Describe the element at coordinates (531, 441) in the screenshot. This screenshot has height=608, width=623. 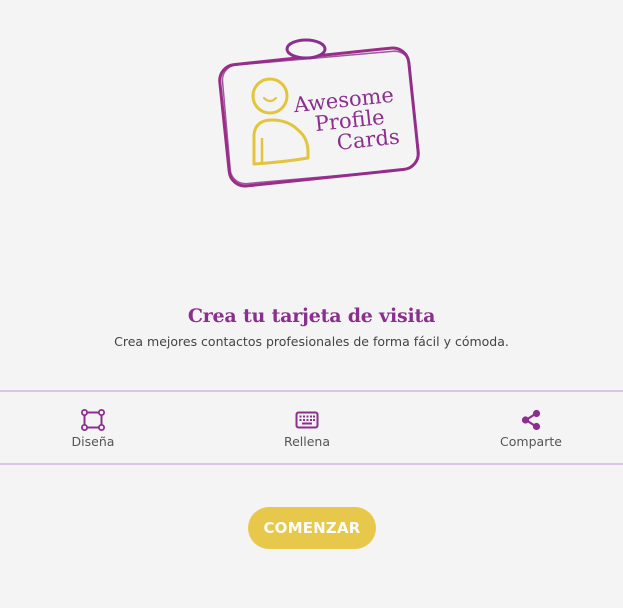
I see `step-label-share: Comparte` at that location.